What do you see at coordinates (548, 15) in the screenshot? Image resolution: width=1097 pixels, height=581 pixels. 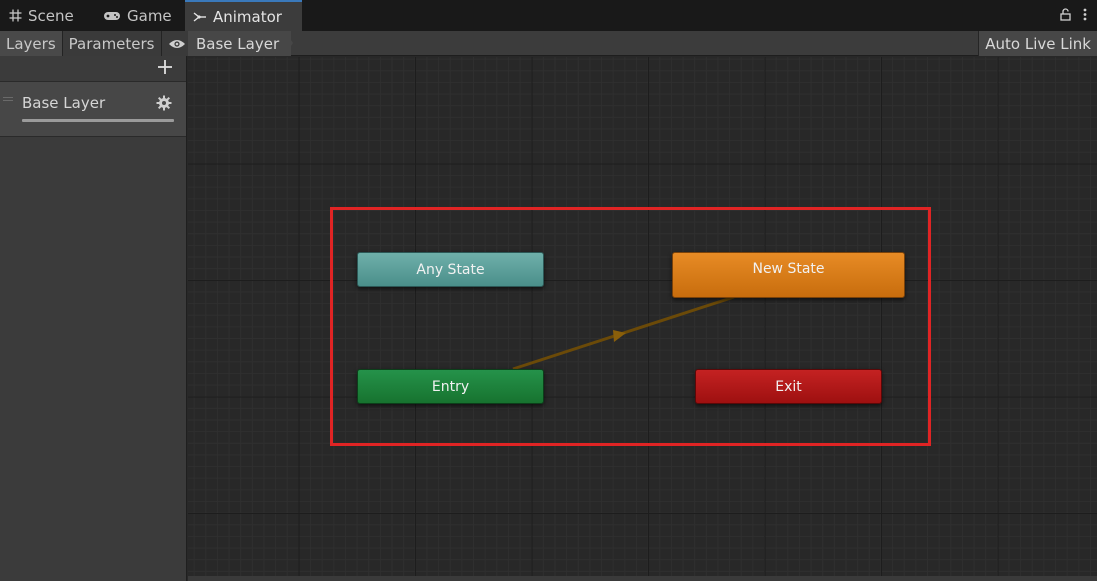 I see `editor-tab-bar: Scene Game Animator` at bounding box center [548, 15].